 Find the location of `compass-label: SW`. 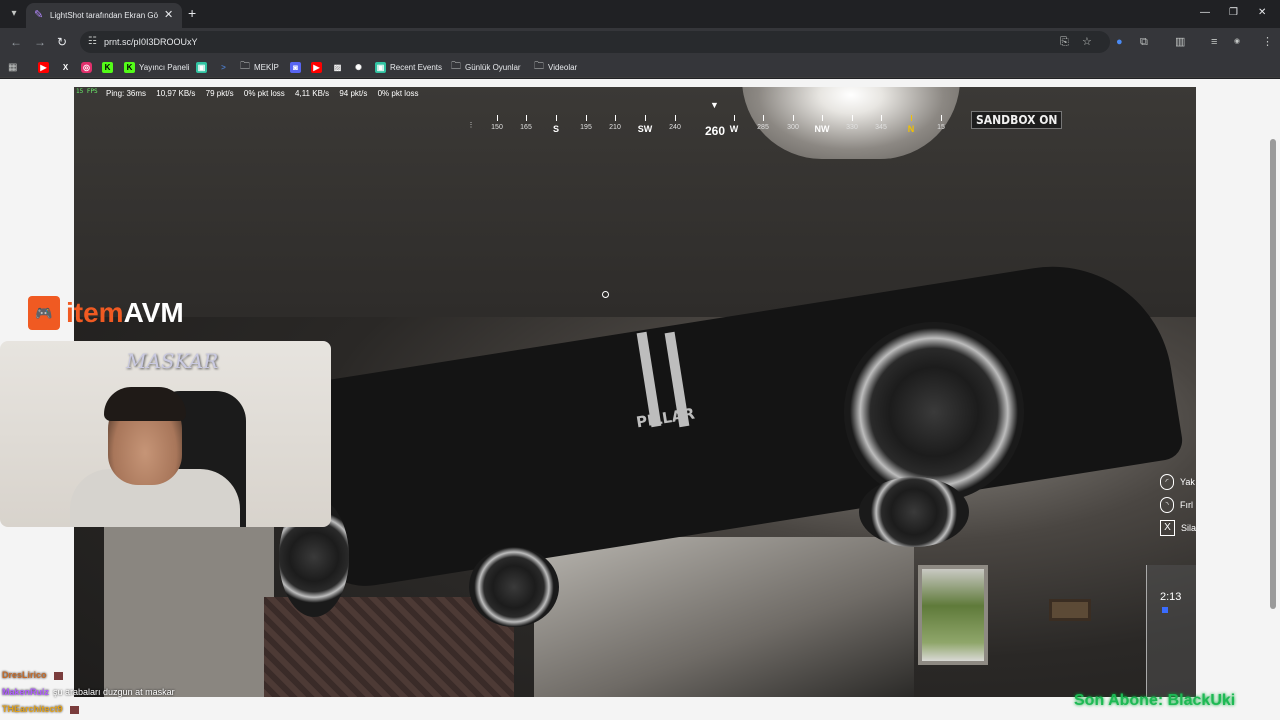

compass-label: SW is located at coordinates (645, 129).